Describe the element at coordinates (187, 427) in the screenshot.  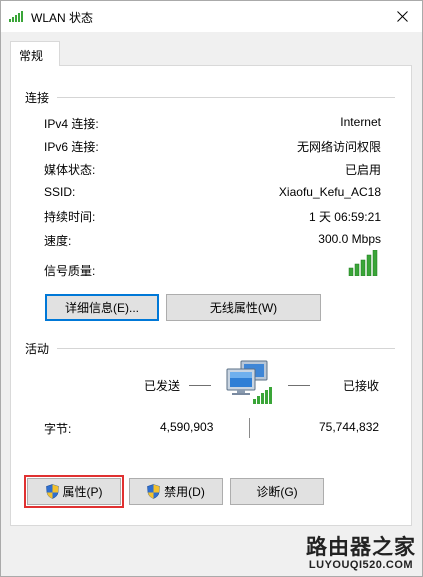
I see `bytes-sent-value: 4,590,903` at that location.